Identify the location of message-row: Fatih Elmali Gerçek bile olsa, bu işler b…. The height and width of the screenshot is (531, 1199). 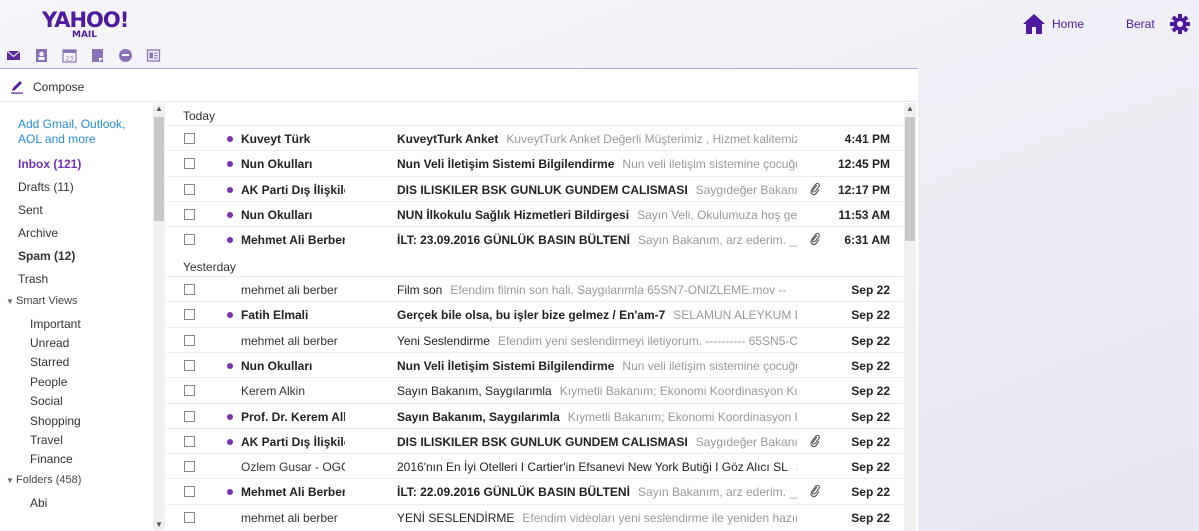
(535, 314).